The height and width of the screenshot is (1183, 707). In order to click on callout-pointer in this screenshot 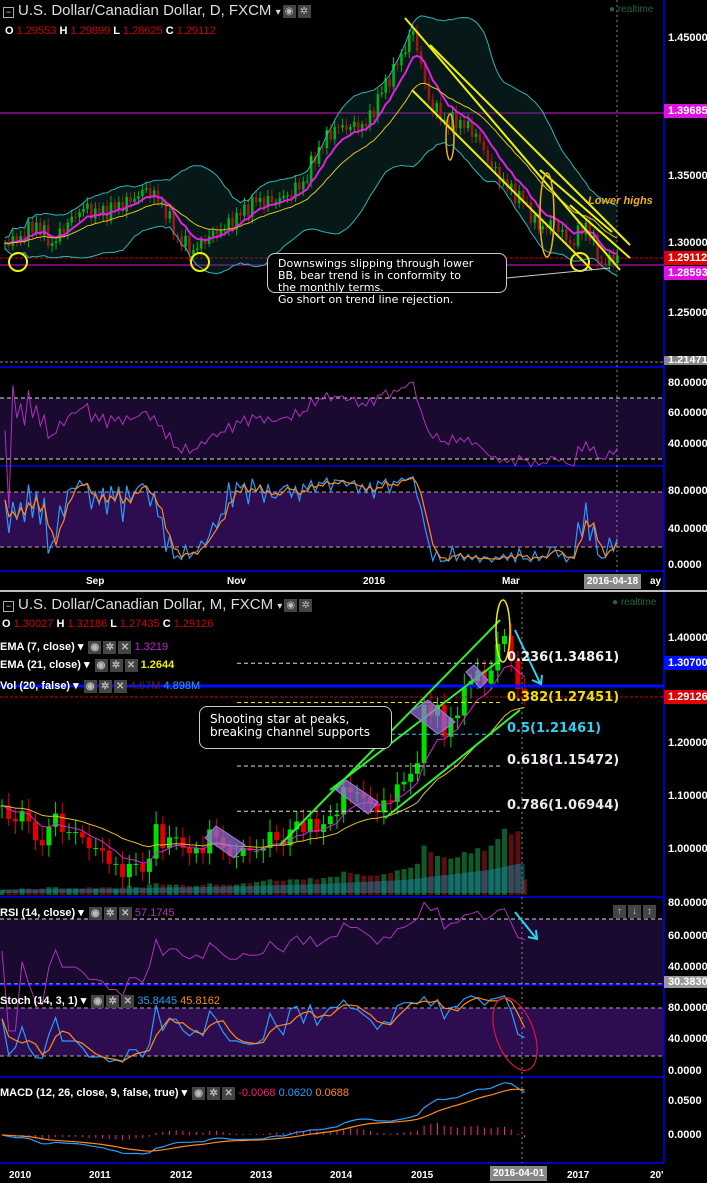, I will do `click(558, 273)`.